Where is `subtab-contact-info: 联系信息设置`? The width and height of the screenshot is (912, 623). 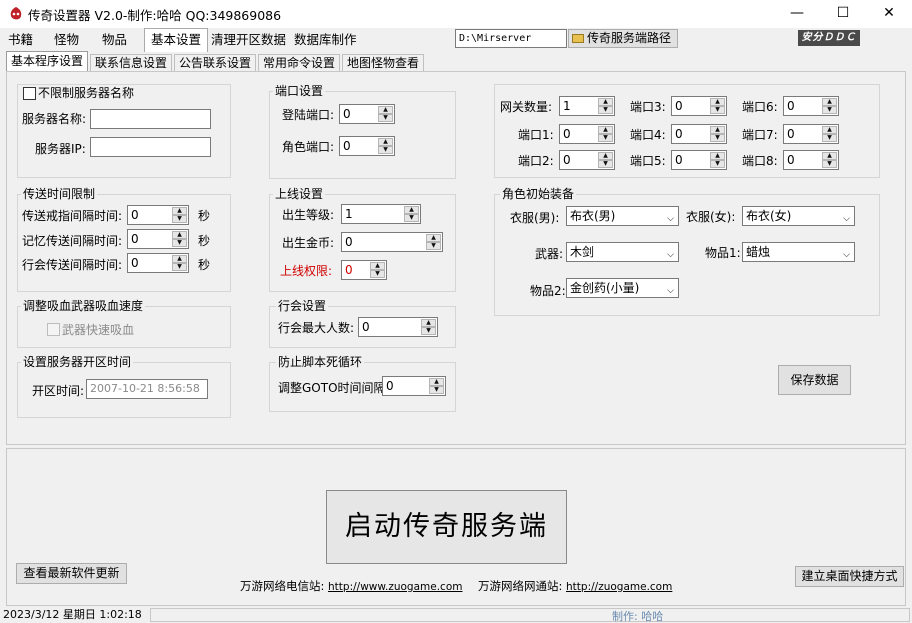
subtab-contact-info: 联系信息设置 is located at coordinates (131, 63).